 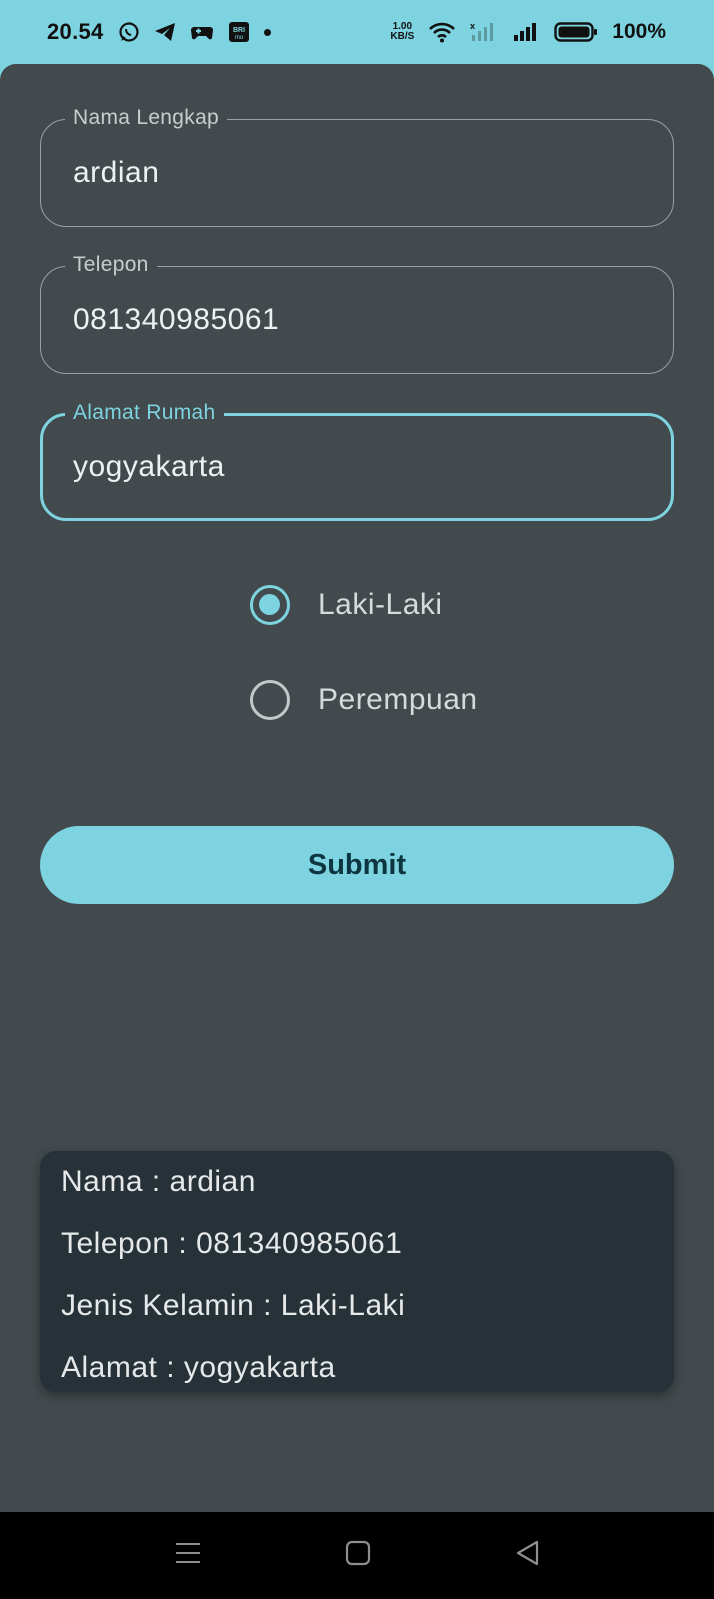 I want to click on phone-field-label: Telepon, so click(x=111, y=265).